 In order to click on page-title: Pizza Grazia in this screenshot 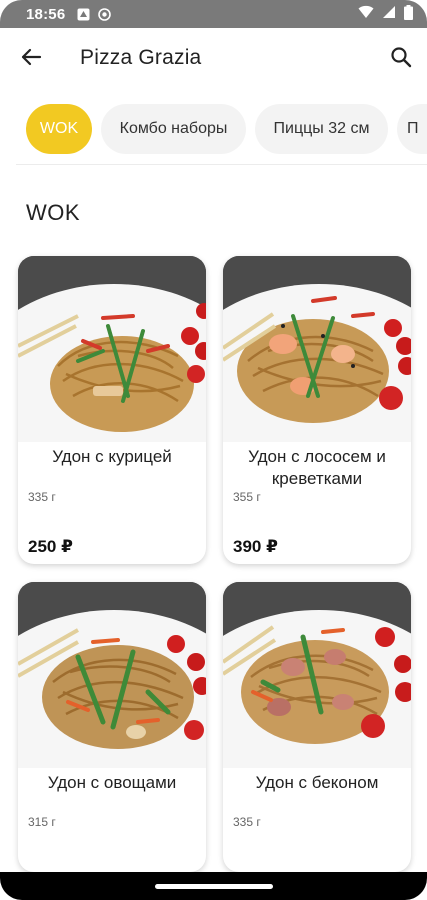, I will do `click(141, 57)`.